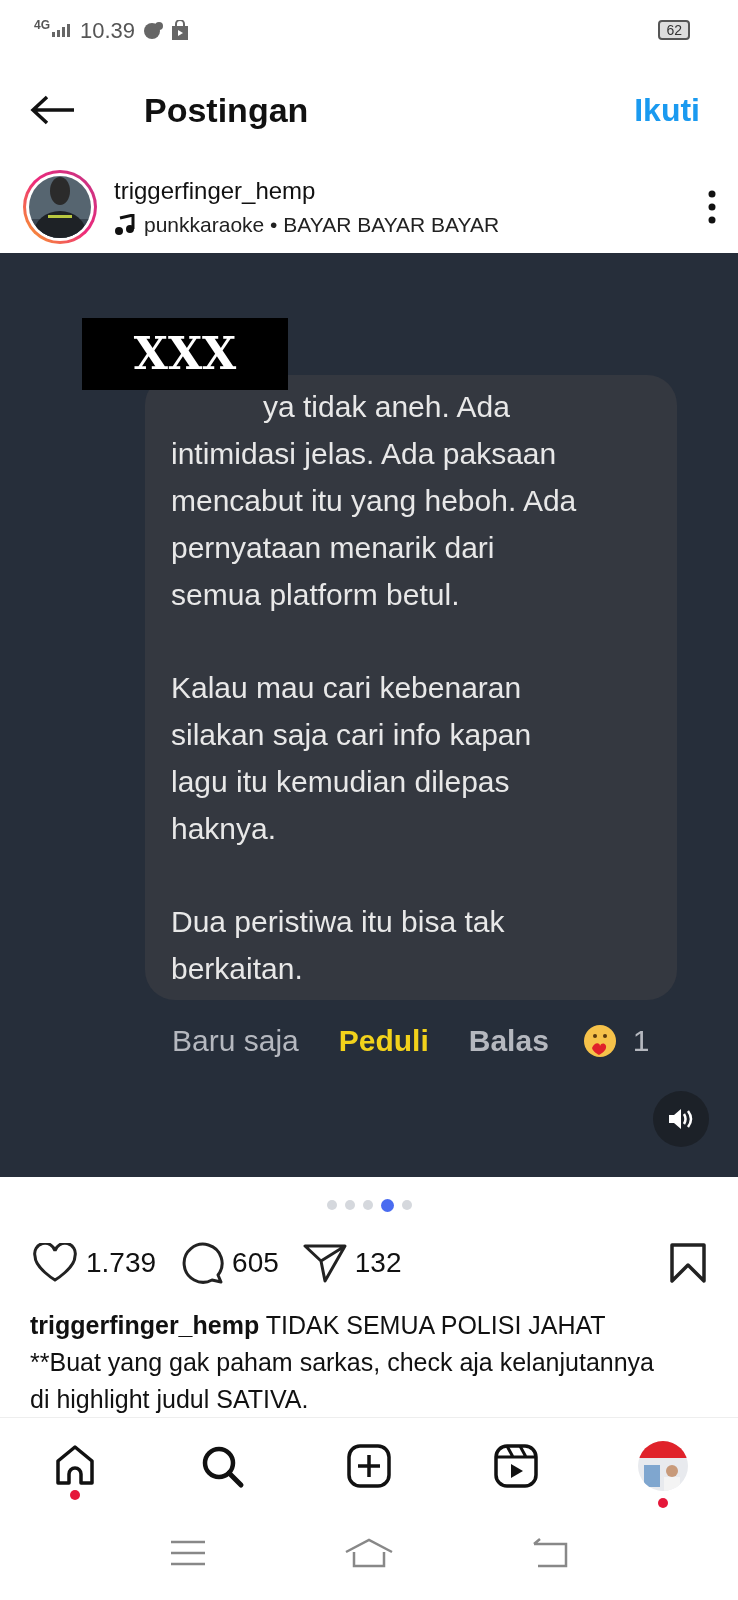 Image resolution: width=738 pixels, height=1600 pixels. Describe the element at coordinates (641, 1041) in the screenshot. I see `reaction-count: 1` at that location.